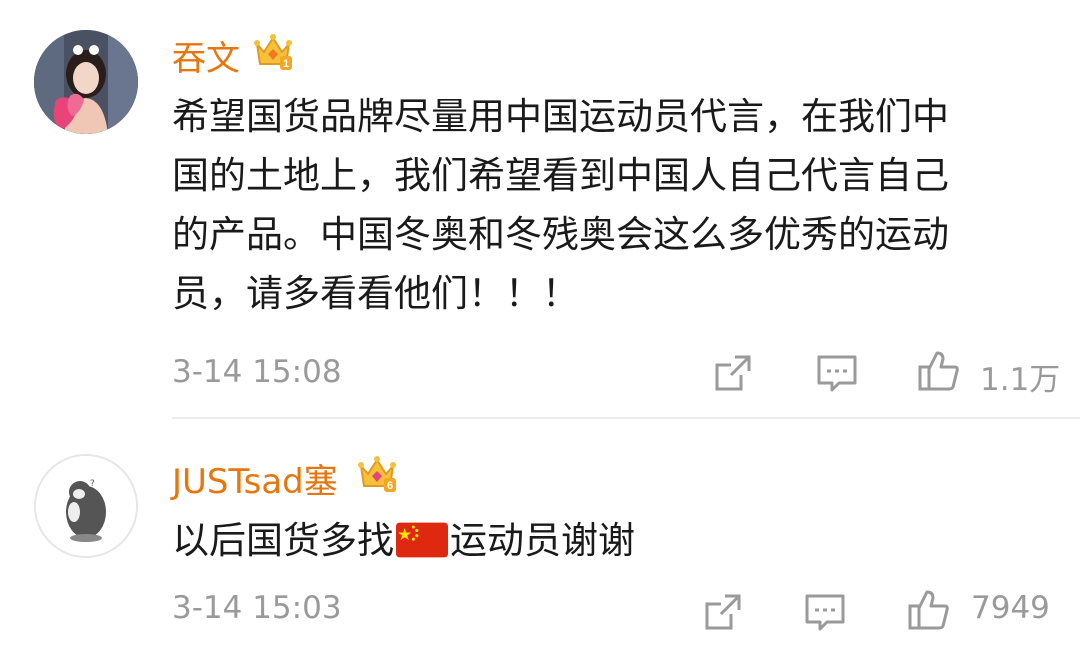 The width and height of the screenshot is (1080, 667). I want to click on comment-text: 以后国货多找 运动员谢谢, so click(403, 540).